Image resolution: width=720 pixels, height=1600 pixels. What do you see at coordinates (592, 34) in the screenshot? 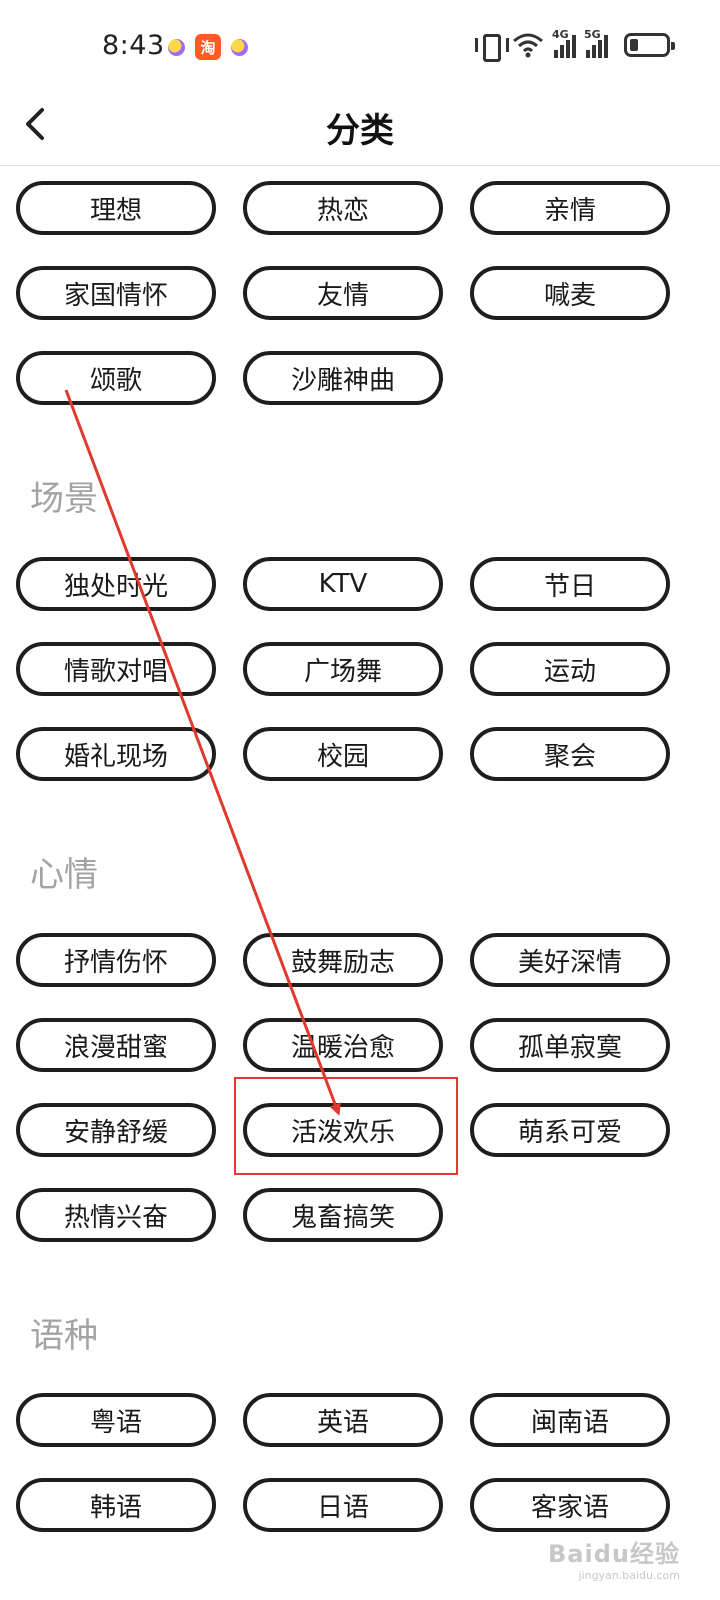
I see `network-5g-label: 5G` at bounding box center [592, 34].